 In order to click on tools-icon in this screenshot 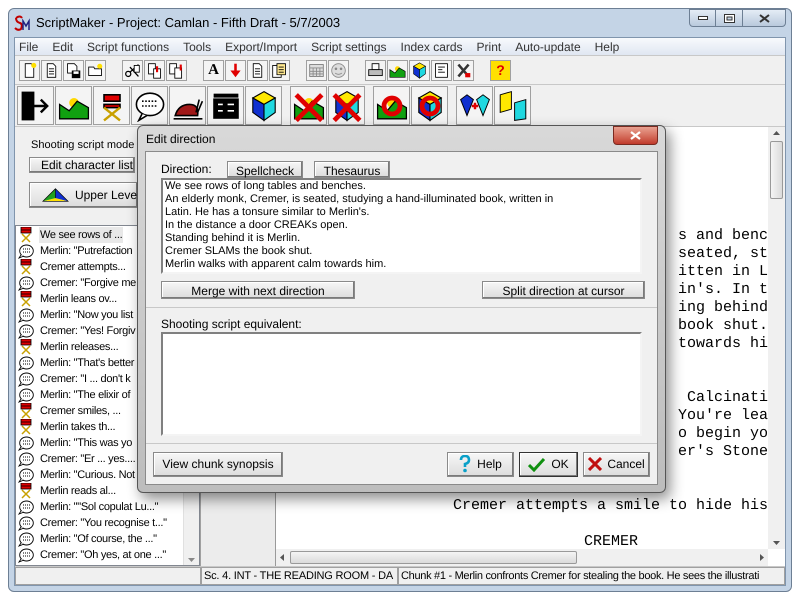, I will do `click(463, 70)`.